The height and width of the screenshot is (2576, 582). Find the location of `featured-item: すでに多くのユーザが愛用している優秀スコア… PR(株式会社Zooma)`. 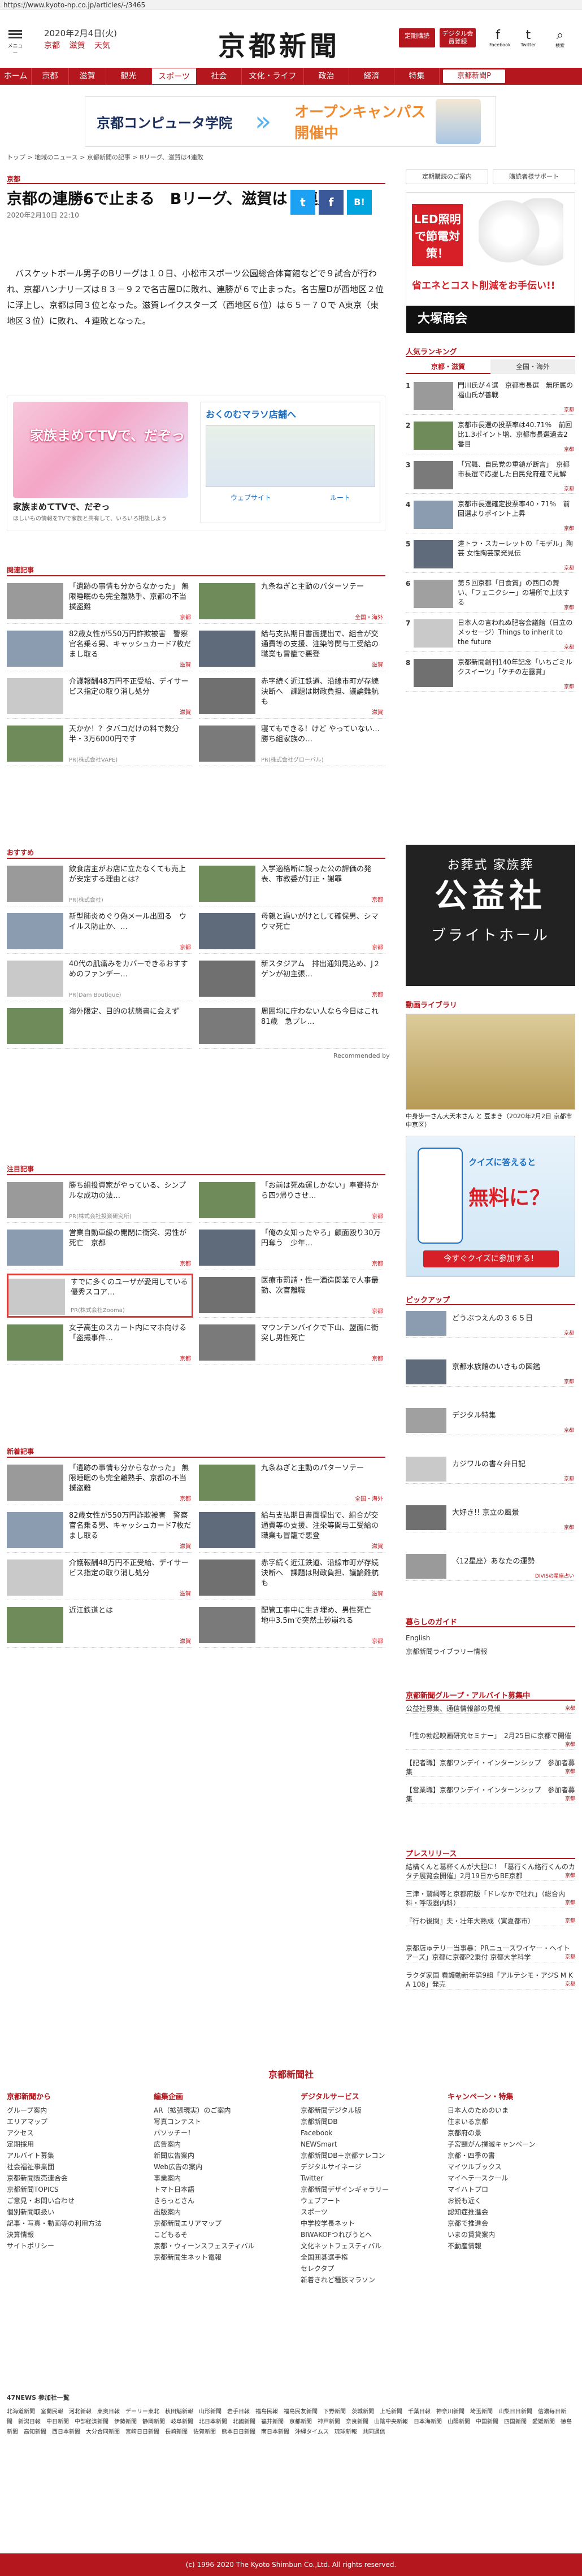

featured-item: すでに多くのユーザが愛用している優秀スコア… PR(株式会社Zooma) is located at coordinates (100, 1296).